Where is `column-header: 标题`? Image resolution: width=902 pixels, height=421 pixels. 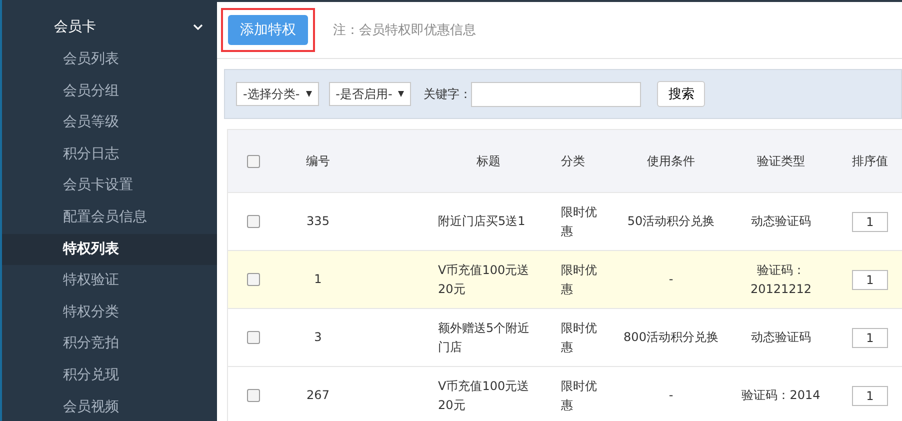
column-header: 标题 is located at coordinates (488, 161).